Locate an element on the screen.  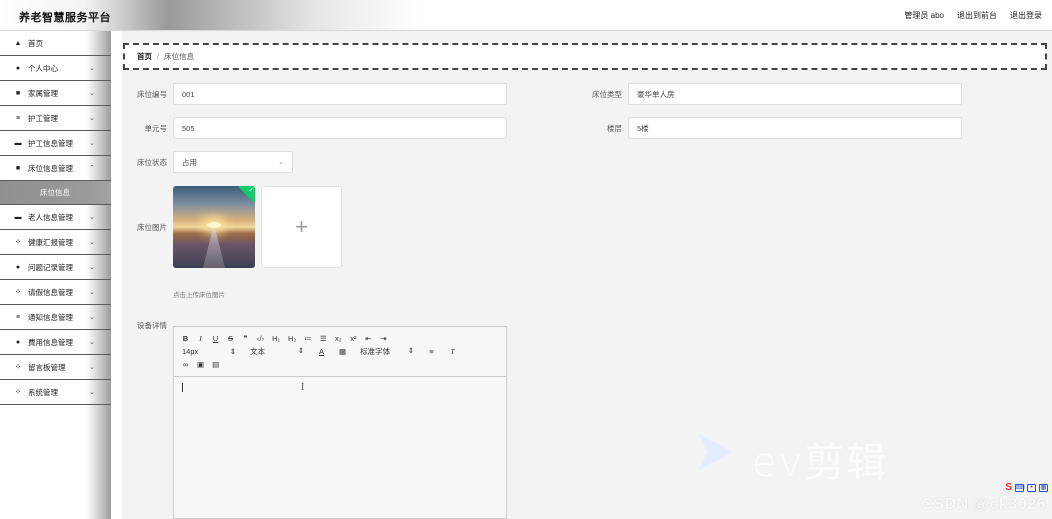
exit-to-frontend-link: 退出到前台 is located at coordinates (977, 15).